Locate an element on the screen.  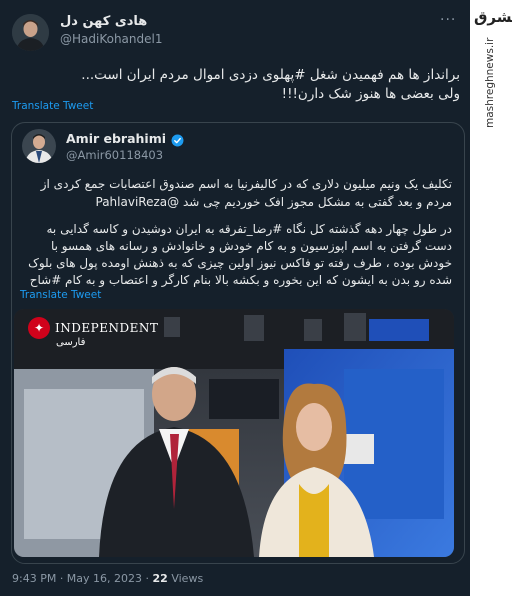
more-options-icon: ··· is located at coordinates (448, 20).